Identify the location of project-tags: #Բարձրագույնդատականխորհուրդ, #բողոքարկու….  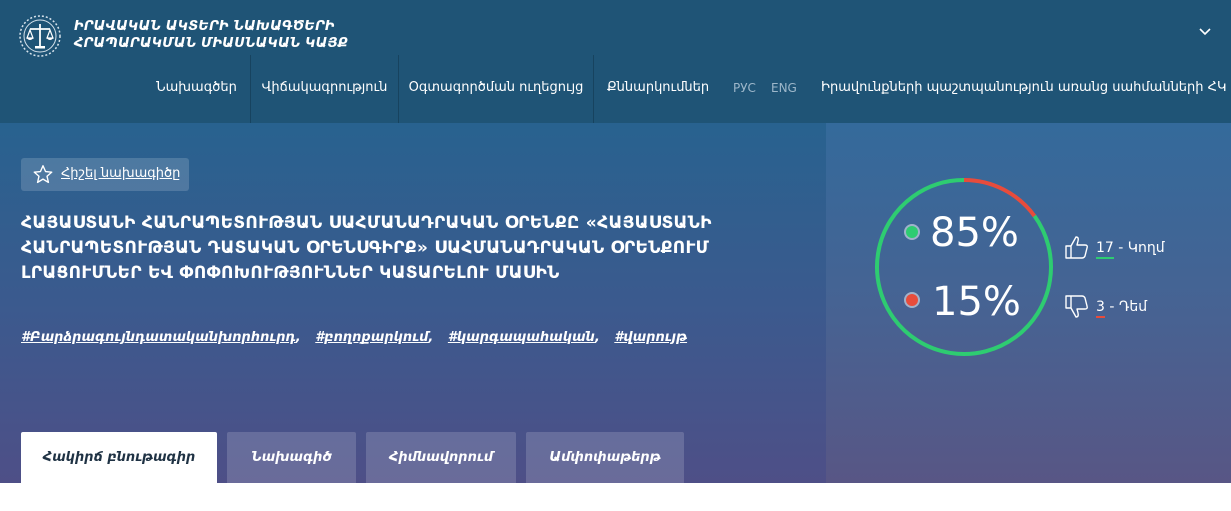
(354, 337).